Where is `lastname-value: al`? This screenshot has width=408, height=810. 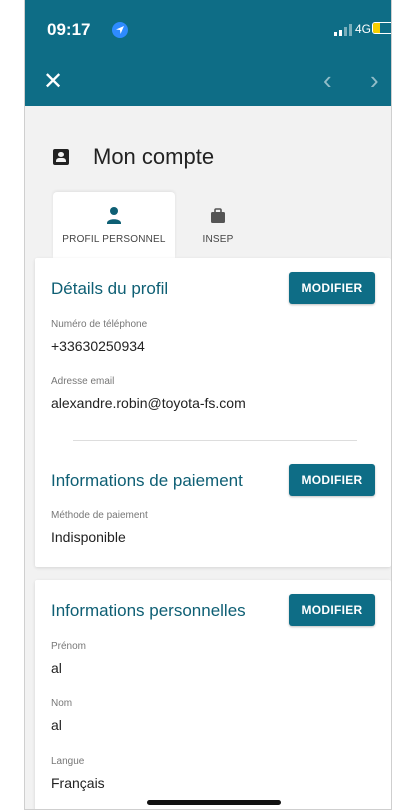
lastname-value: al is located at coordinates (56, 725).